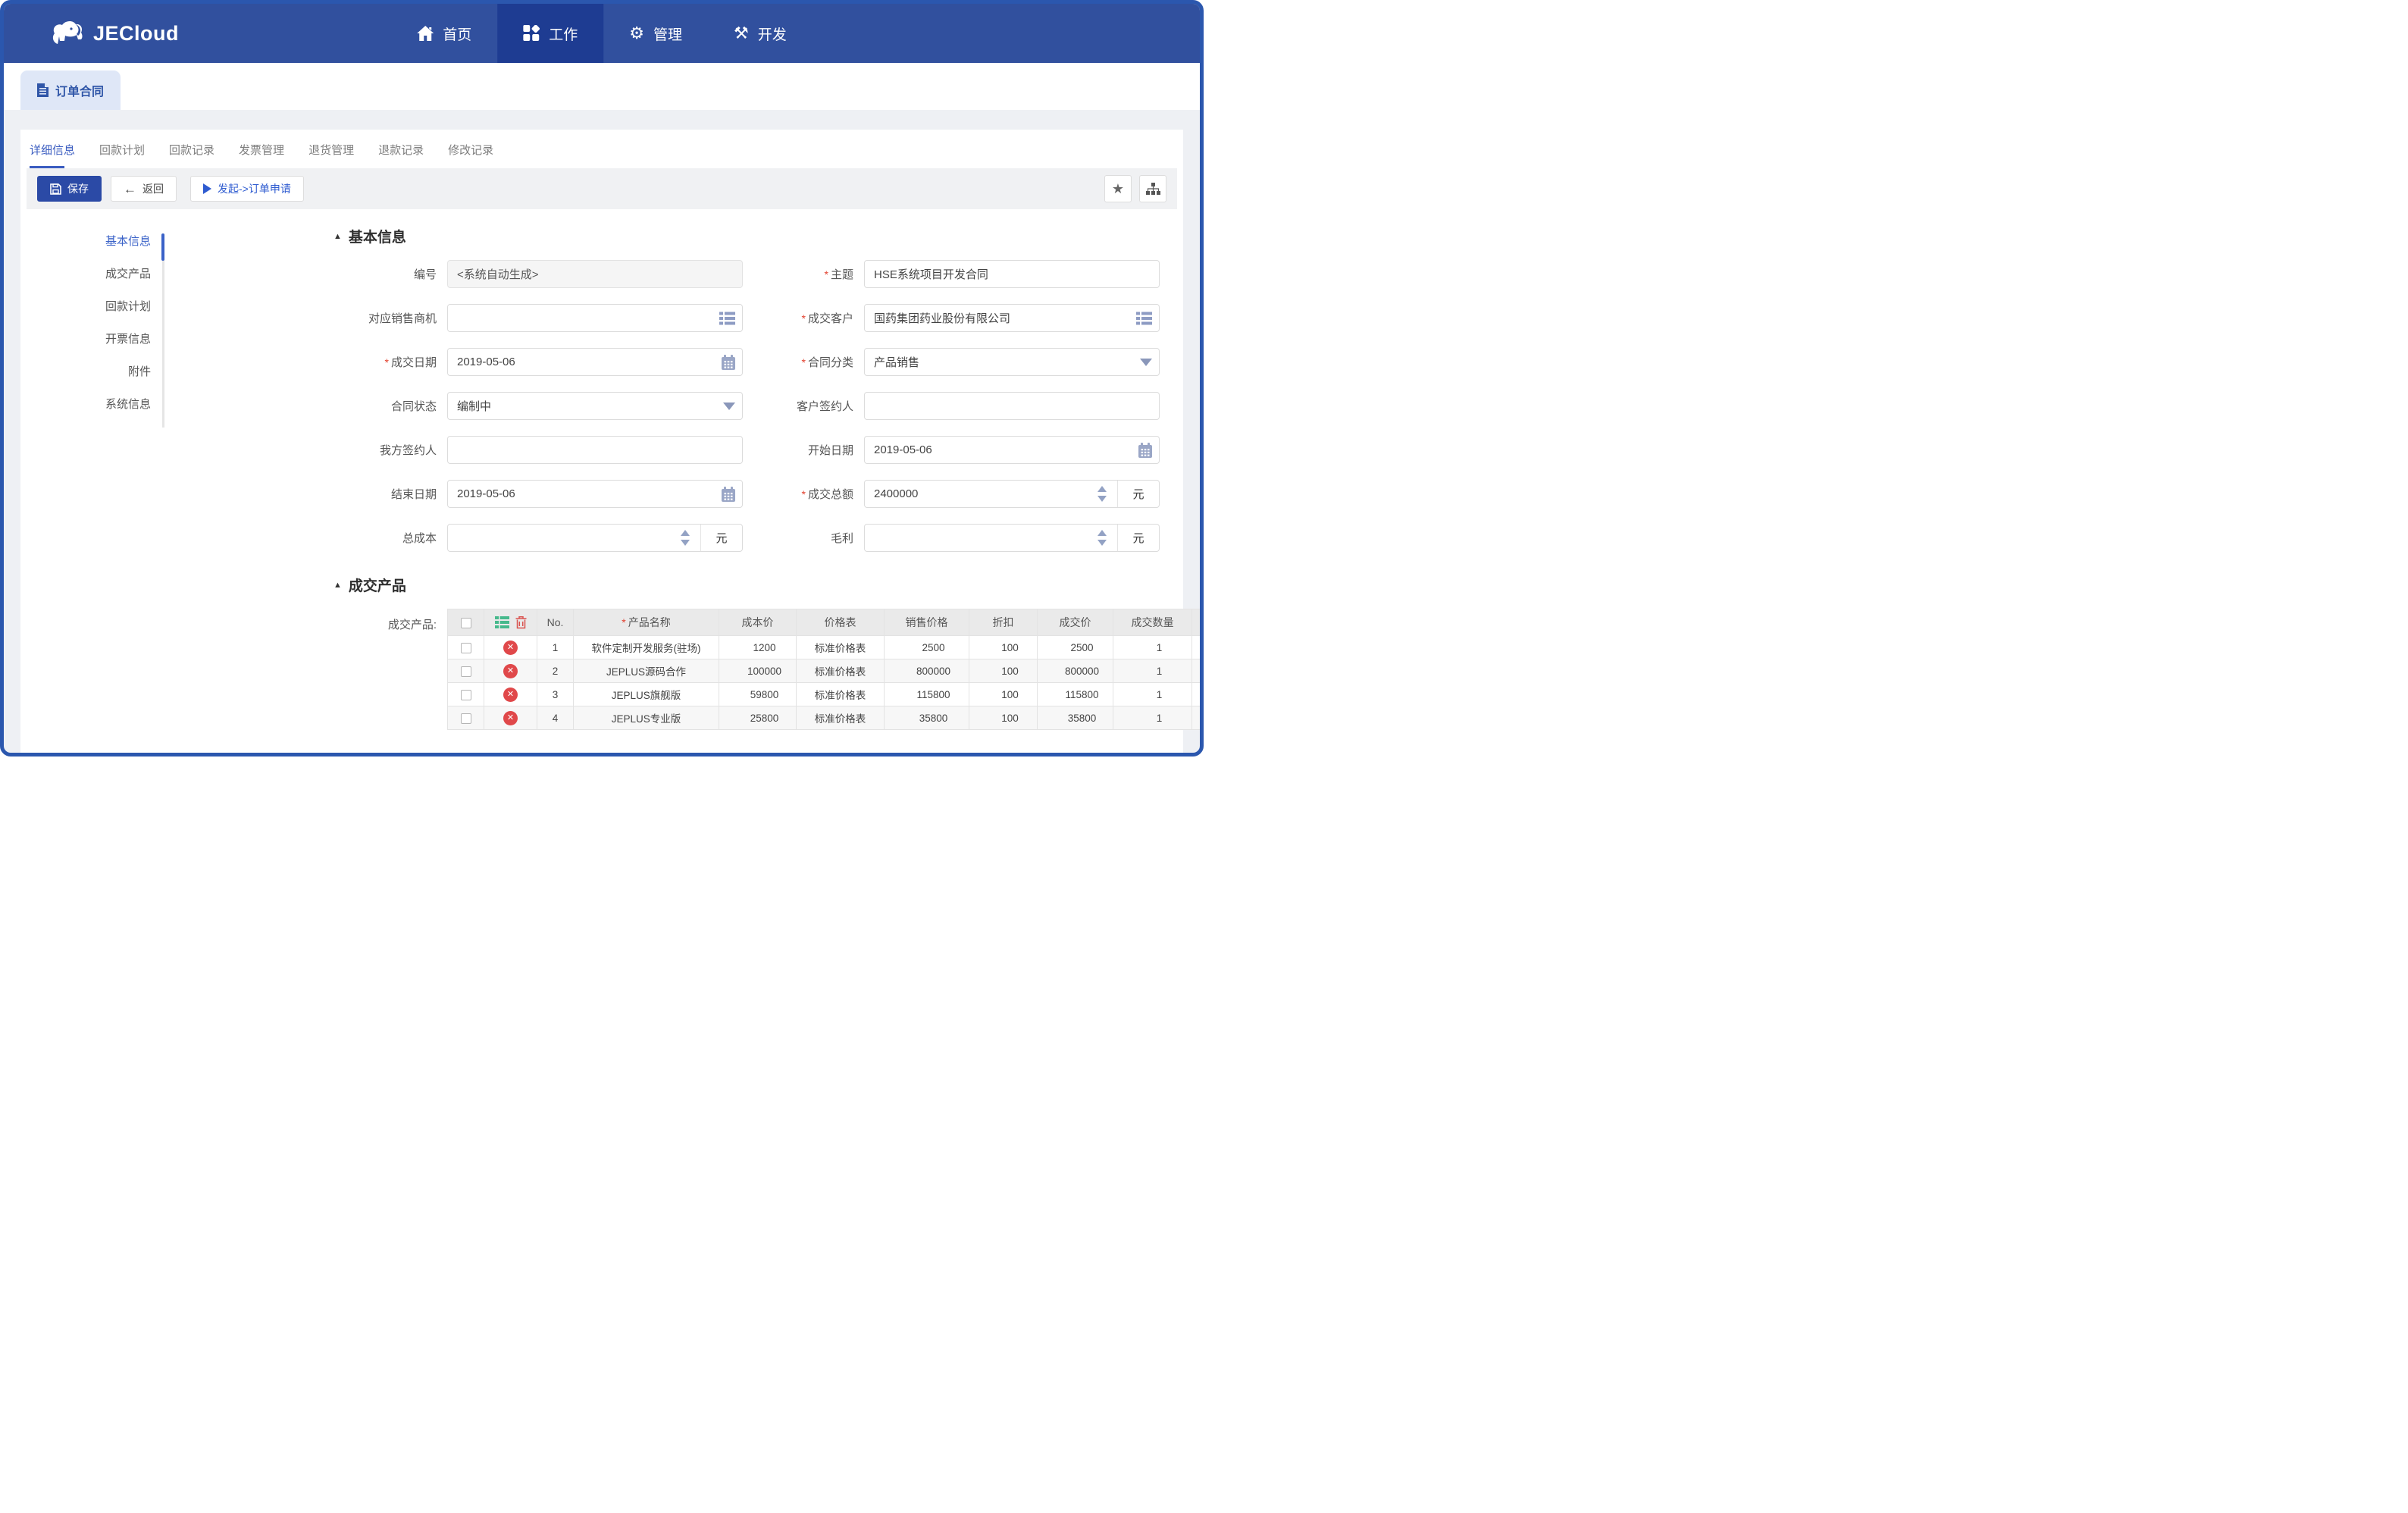 This screenshot has width=2408, height=1513. Describe the element at coordinates (501, 622) in the screenshot. I see `add-row-icon` at that location.